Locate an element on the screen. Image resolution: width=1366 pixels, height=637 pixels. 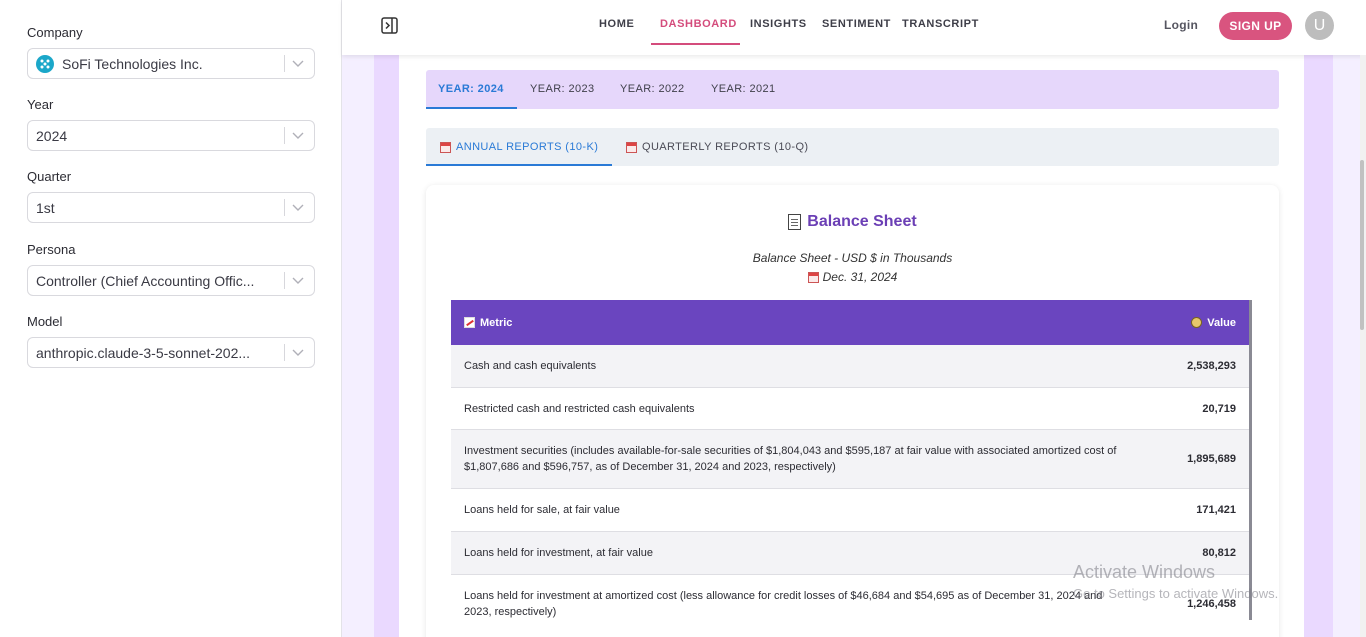
table-row: Cash and cash equivalents 2,538,293 is located at coordinates (850, 366).